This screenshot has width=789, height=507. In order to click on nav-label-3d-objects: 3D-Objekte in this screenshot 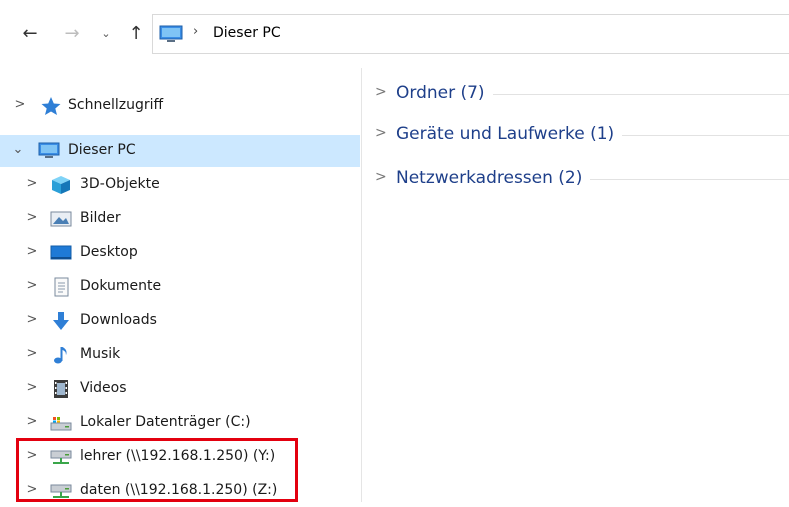, I will do `click(120, 184)`.